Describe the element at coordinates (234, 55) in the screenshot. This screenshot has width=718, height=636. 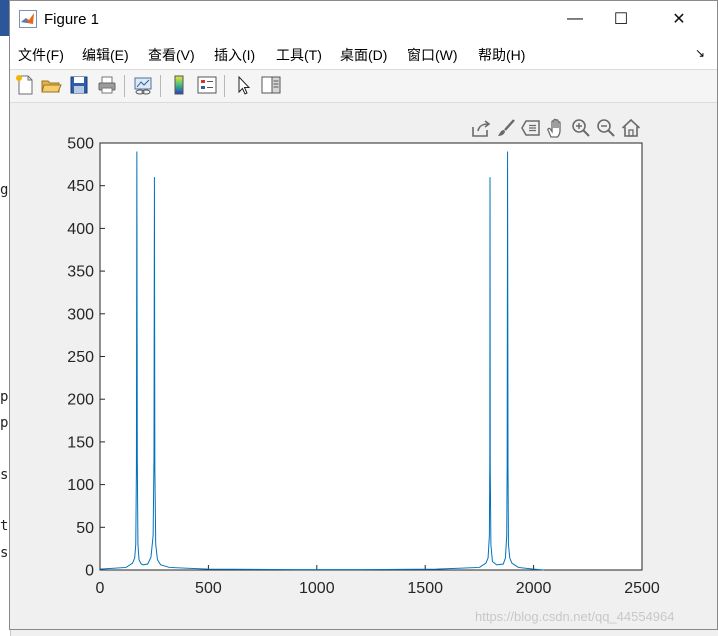
I see `menu-insert: 插入(I)` at that location.